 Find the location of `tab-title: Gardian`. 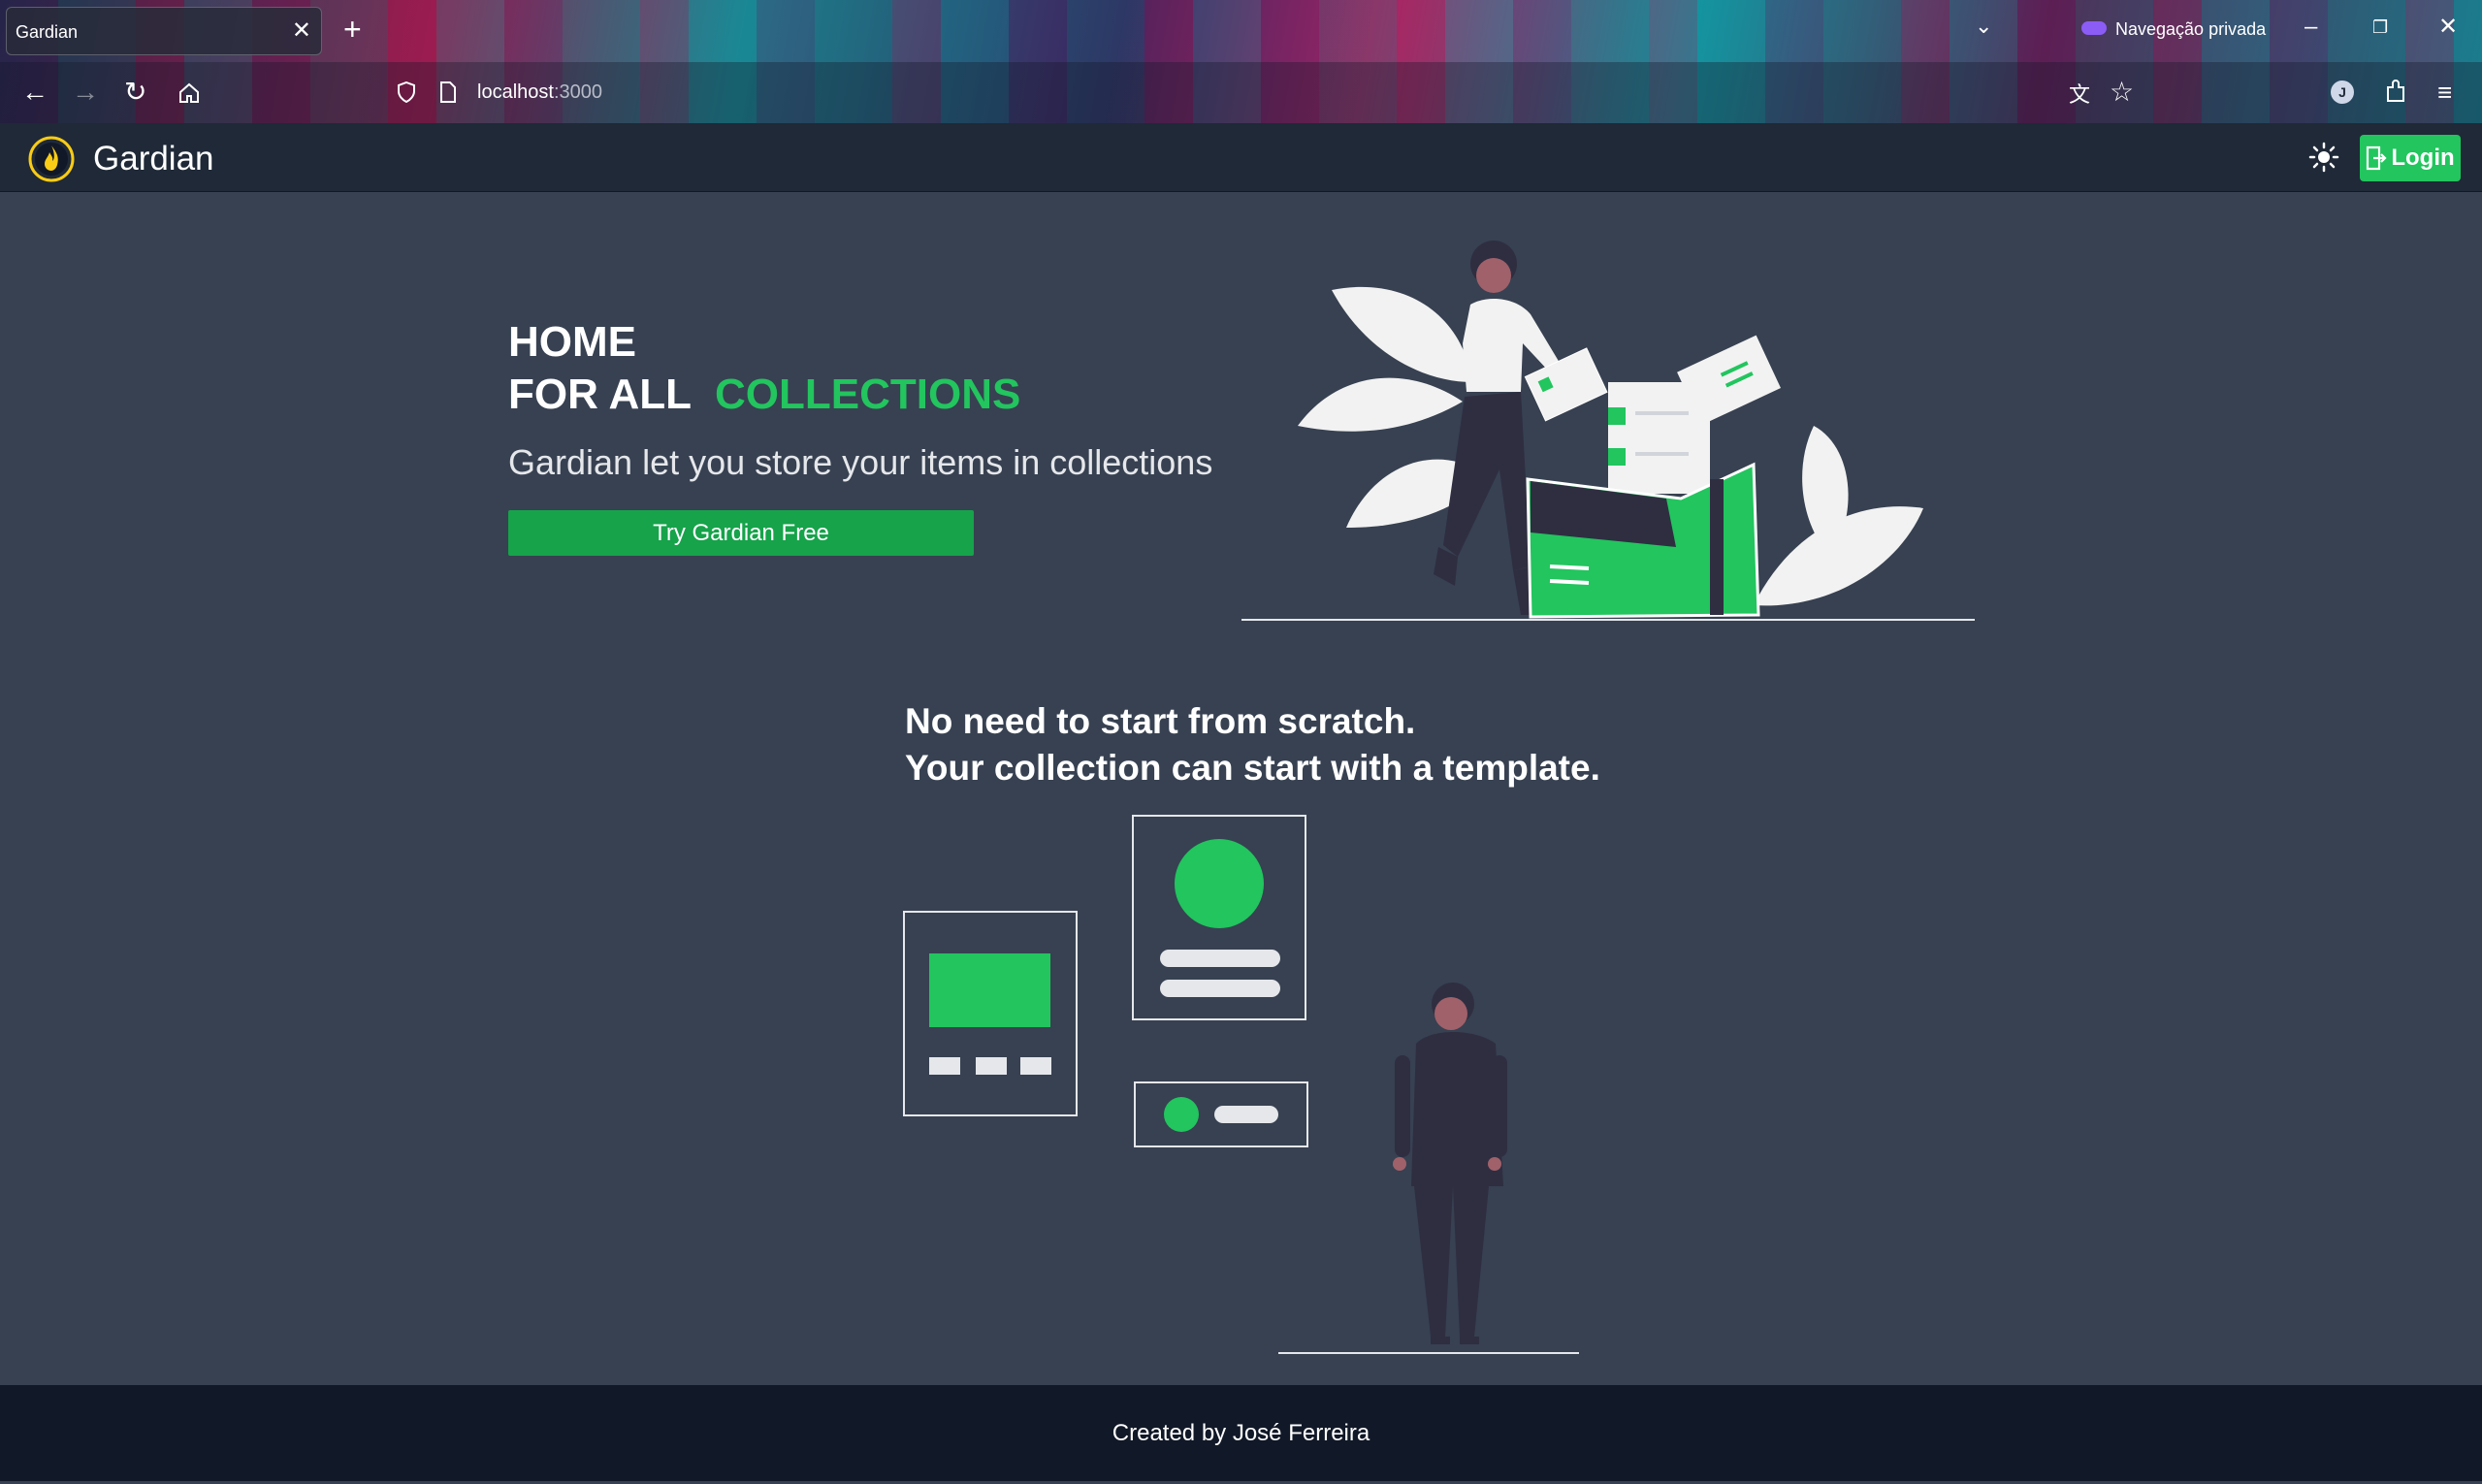

tab-title: Gardian is located at coordinates (47, 32).